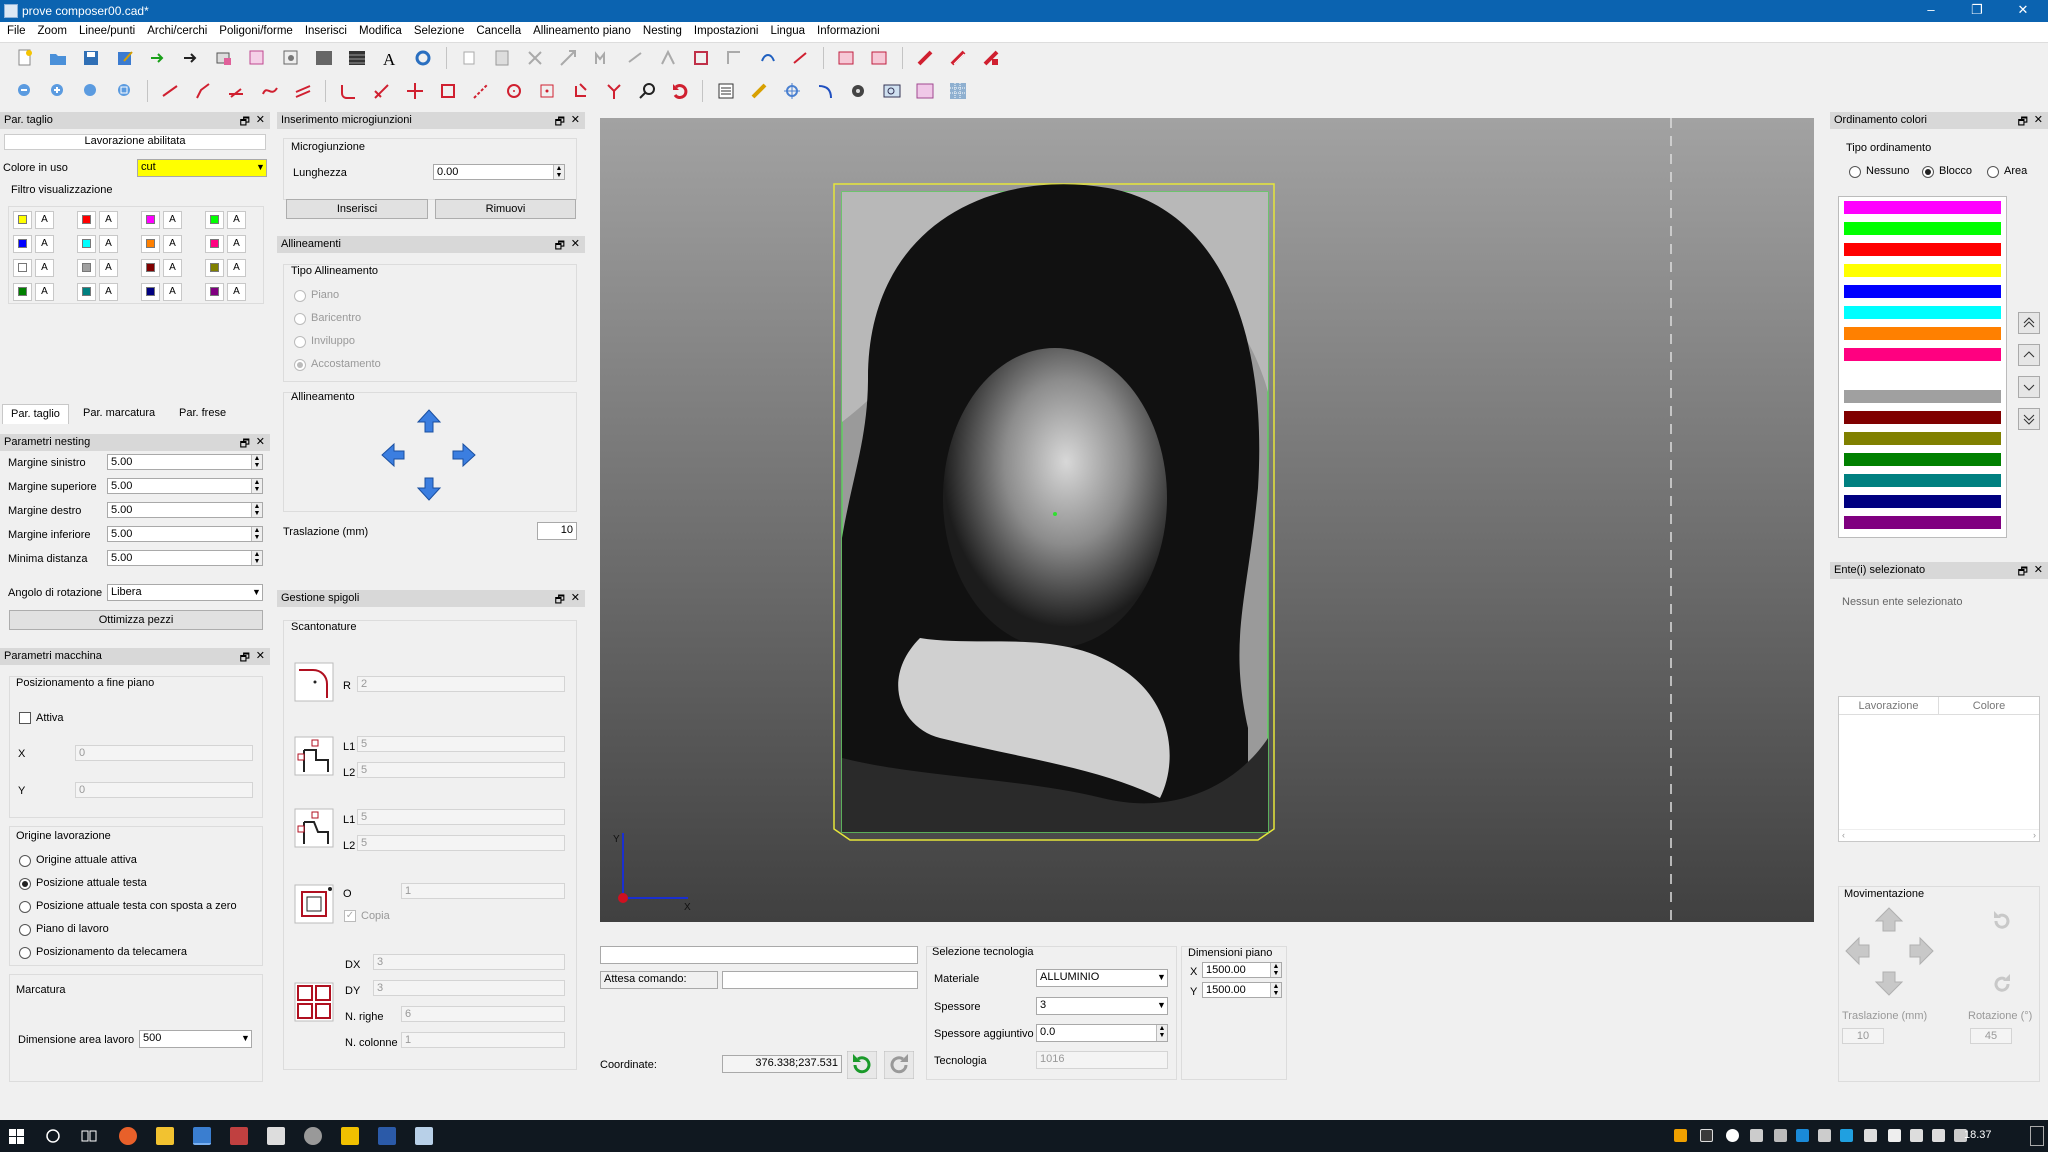 Image resolution: width=2048 pixels, height=1152 pixels. I want to click on l2-field-b: 5, so click(461, 843).